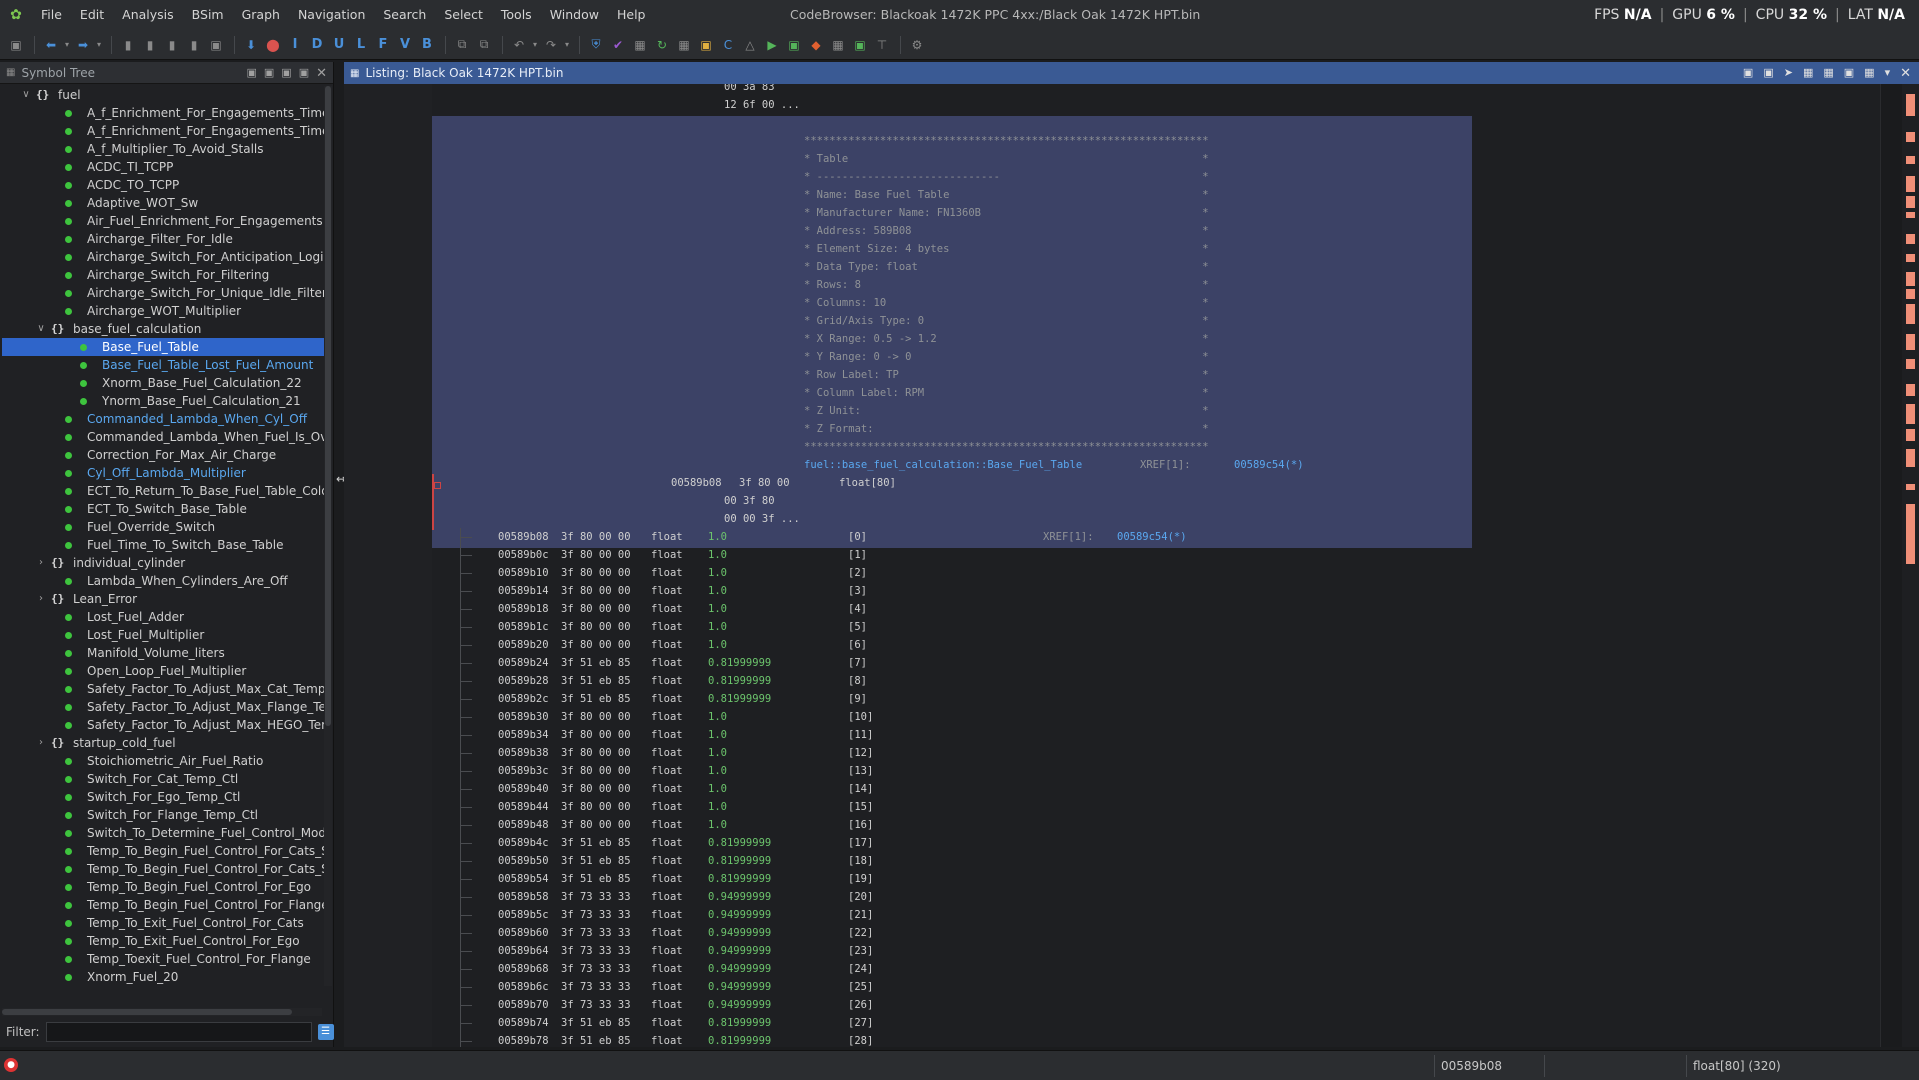 The width and height of the screenshot is (1919, 1080). I want to click on navigate-d-button: D, so click(317, 45).